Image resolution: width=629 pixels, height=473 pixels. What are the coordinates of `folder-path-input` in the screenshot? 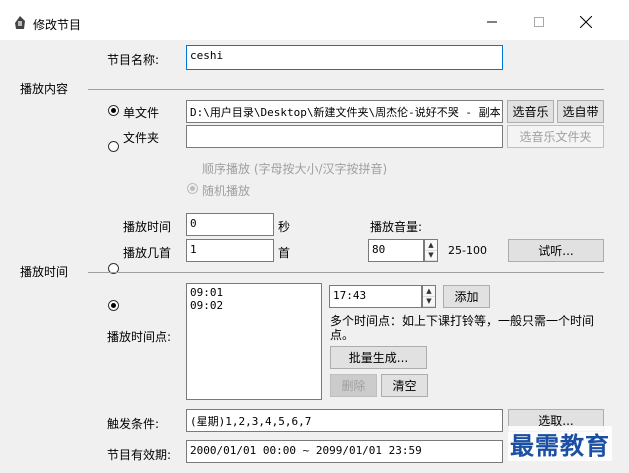 It's located at (344, 136).